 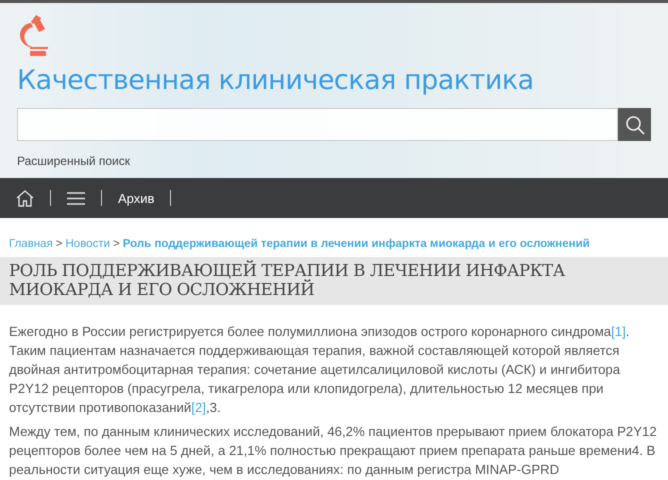 What do you see at coordinates (88, 244) in the screenshot?
I see `breadcrumb-link: Новости` at bounding box center [88, 244].